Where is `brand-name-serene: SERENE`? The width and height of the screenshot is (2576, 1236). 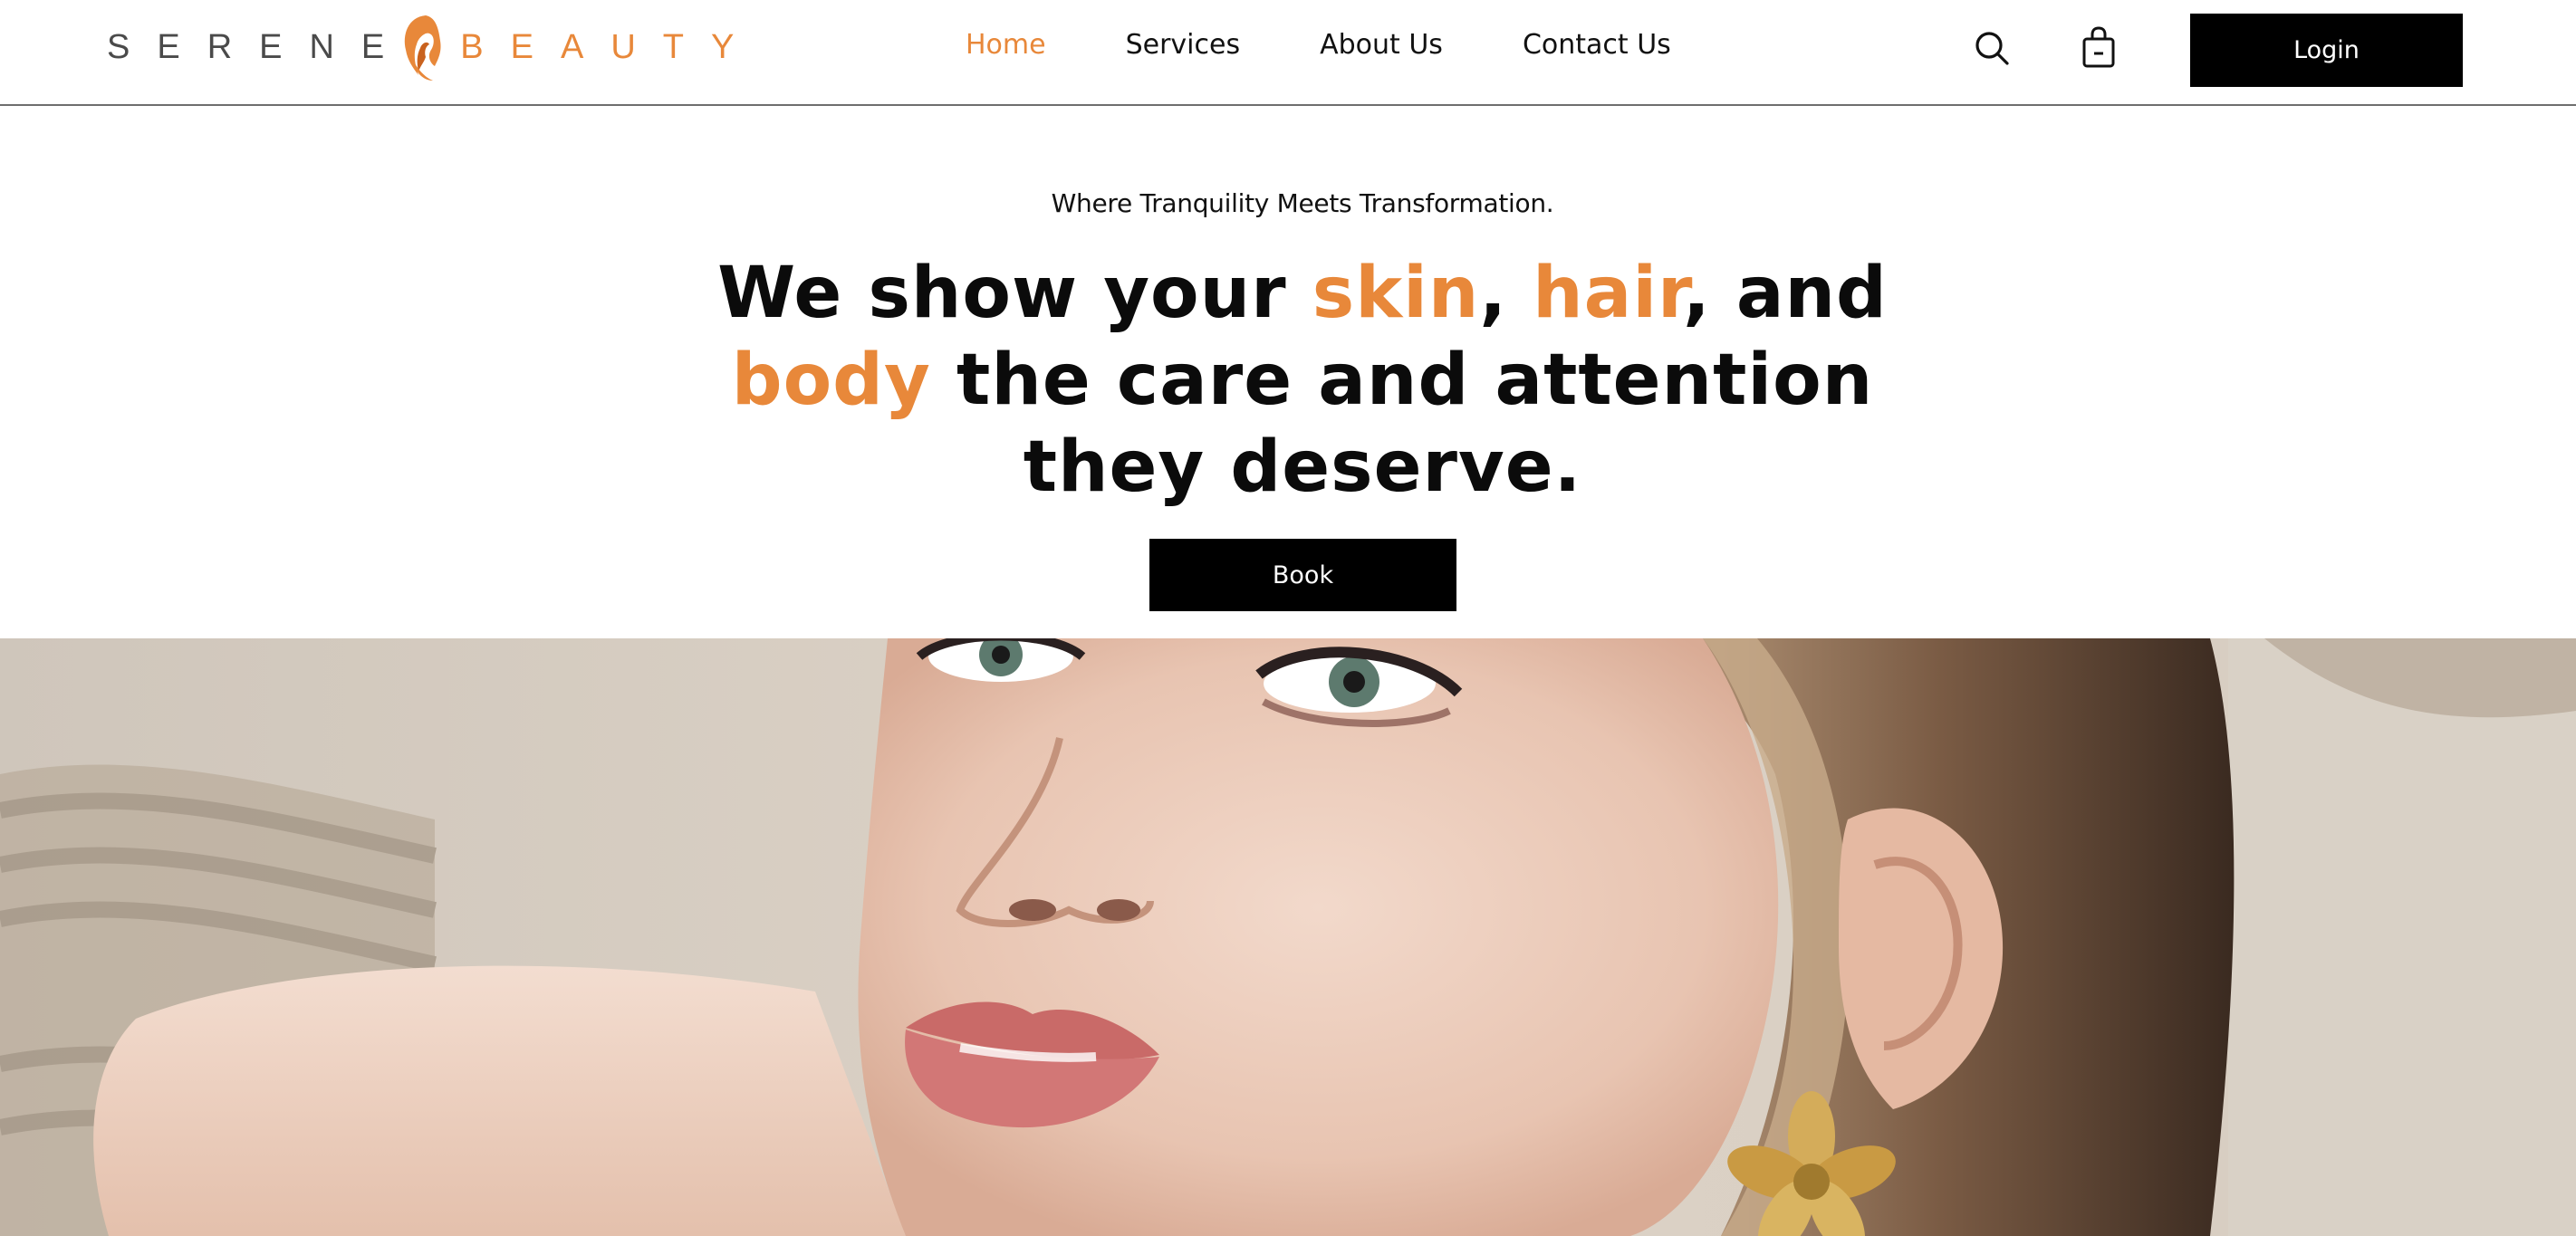
brand-name-serene: SERENE is located at coordinates (259, 47).